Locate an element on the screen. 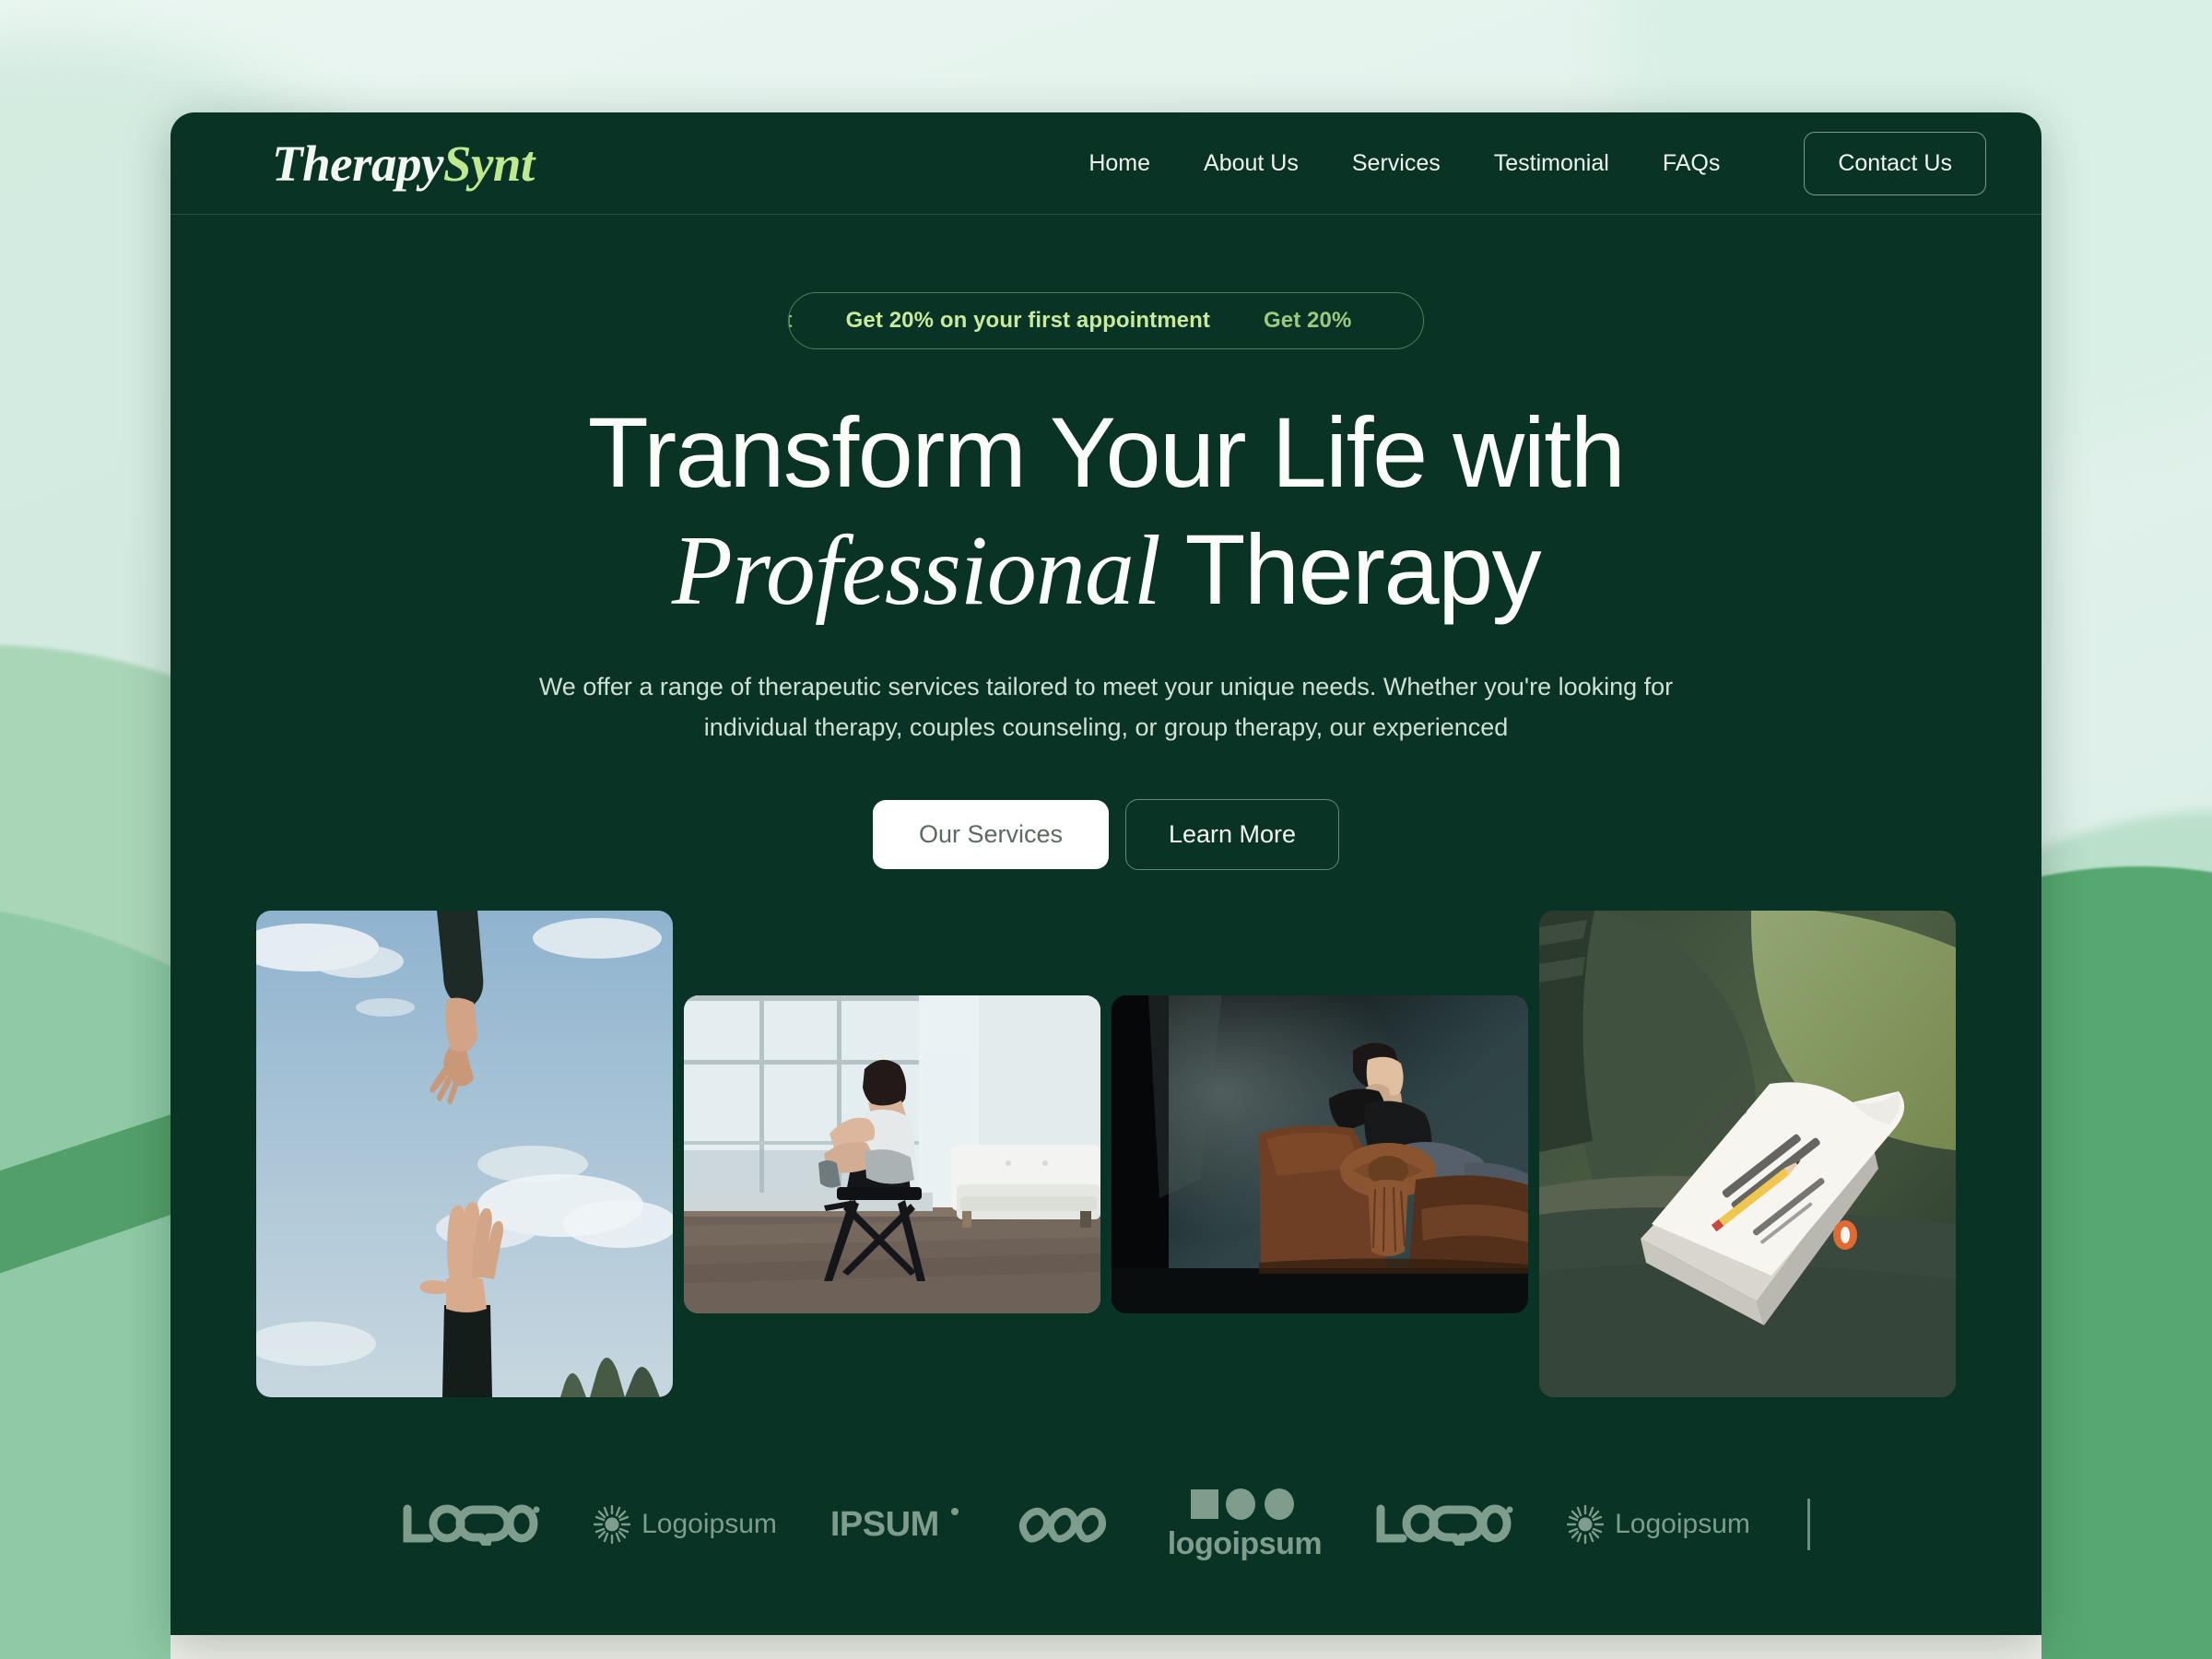 The height and width of the screenshot is (1659, 2212). brand-logo: TherapySynt is located at coordinates (403, 164).